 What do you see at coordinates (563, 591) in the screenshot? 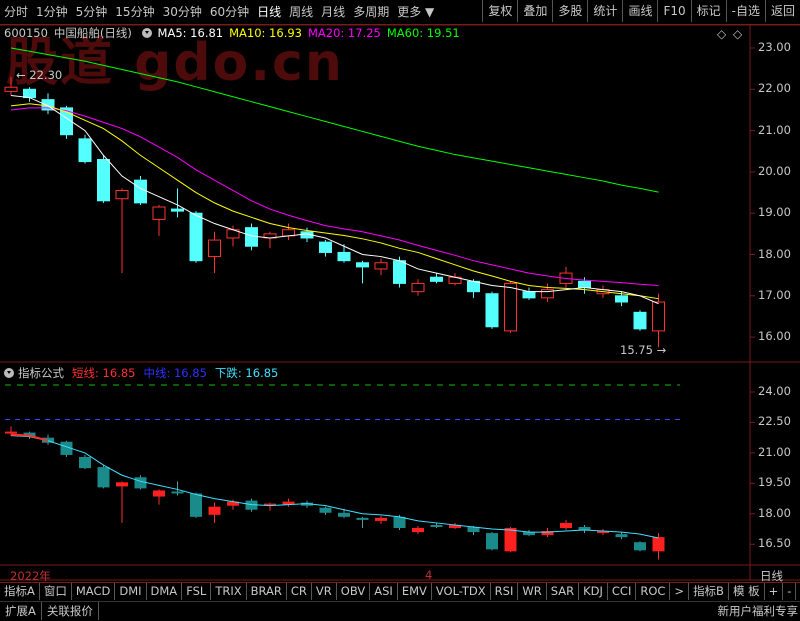
I see `indicator-tab-16: SAR` at bounding box center [563, 591].